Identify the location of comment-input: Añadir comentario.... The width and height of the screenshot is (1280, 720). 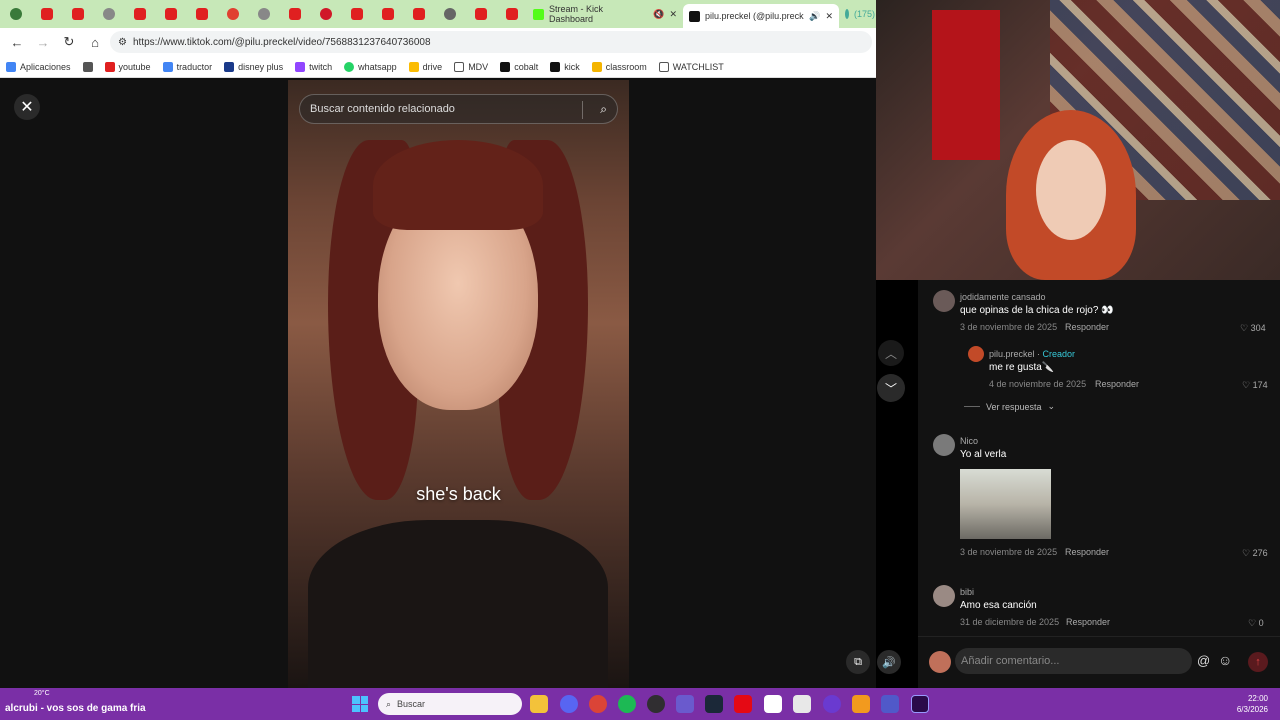
(1073, 661).